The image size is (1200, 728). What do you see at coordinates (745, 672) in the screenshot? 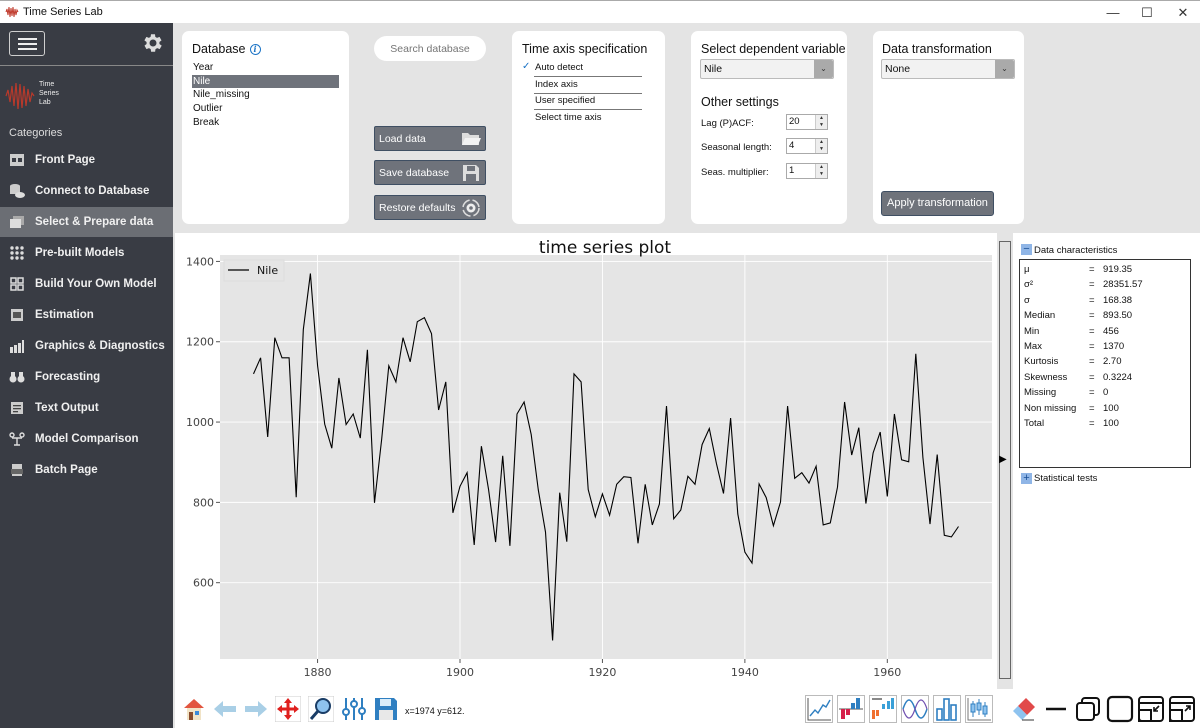
I see `x-tick-label: 1940` at bounding box center [745, 672].